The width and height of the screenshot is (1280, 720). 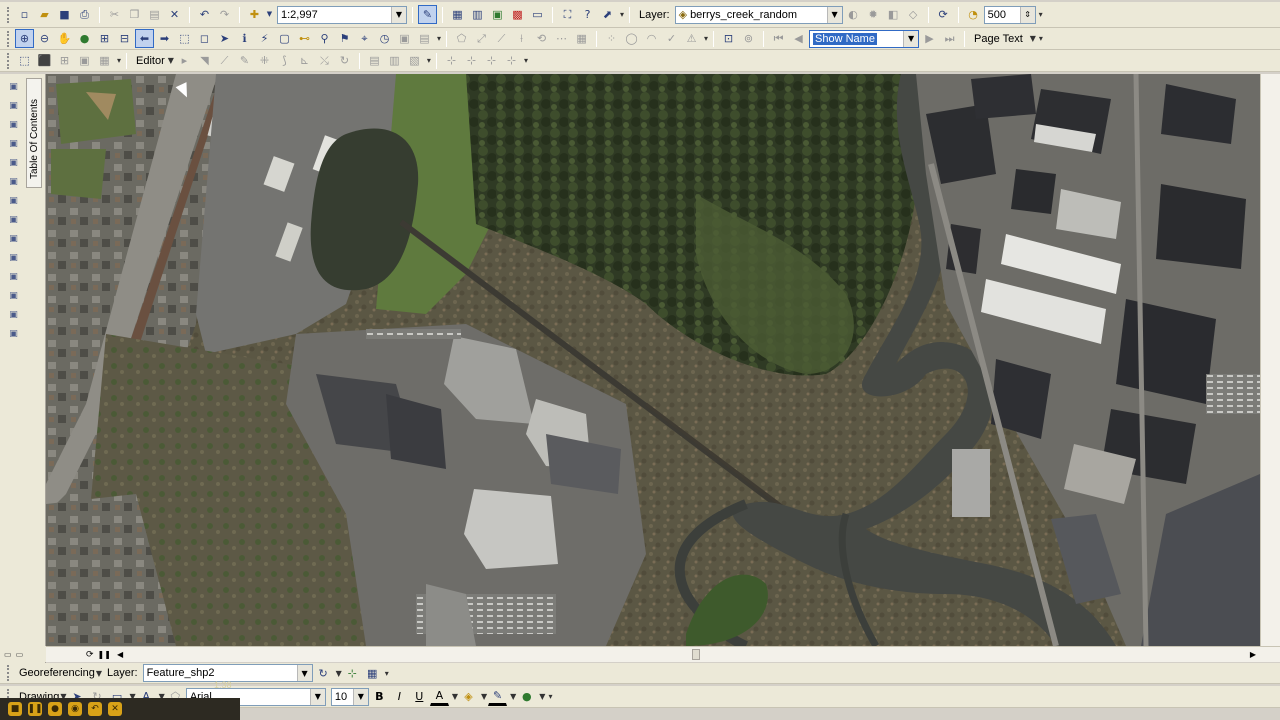 What do you see at coordinates (1027, 14) in the screenshot?
I see `stepper-icon: ⇕` at bounding box center [1027, 14].